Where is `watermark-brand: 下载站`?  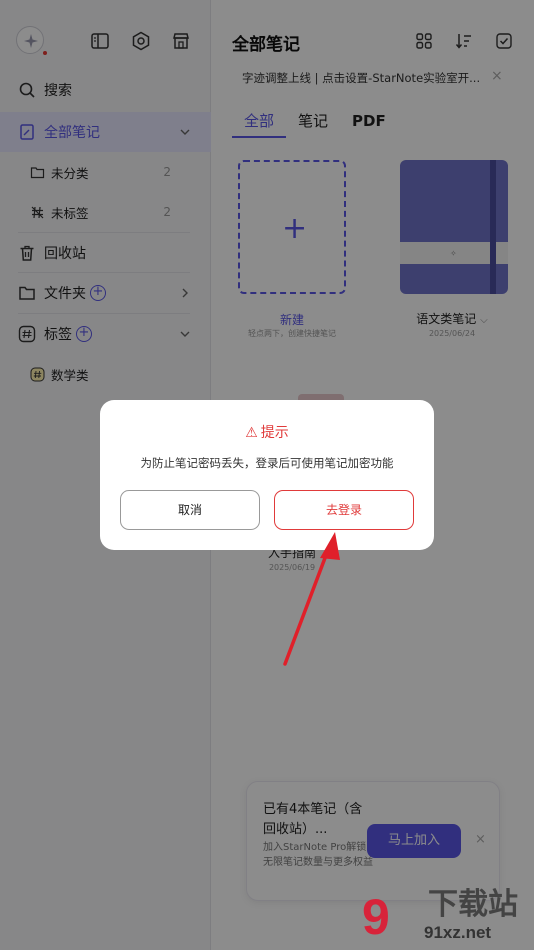
watermark-brand: 下载站 is located at coordinates (473, 904).